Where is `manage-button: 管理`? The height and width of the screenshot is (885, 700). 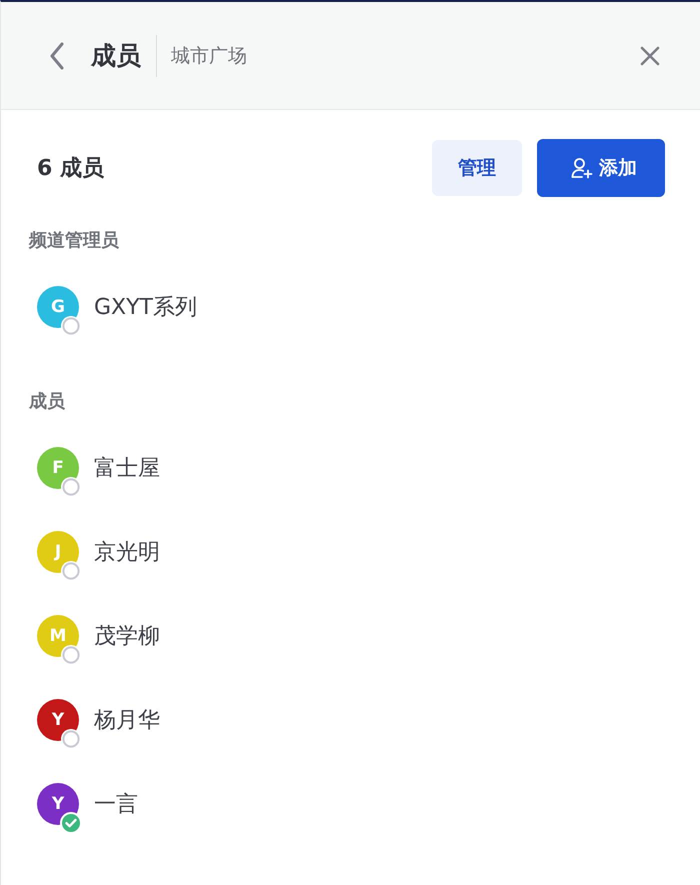 manage-button: 管理 is located at coordinates (477, 168).